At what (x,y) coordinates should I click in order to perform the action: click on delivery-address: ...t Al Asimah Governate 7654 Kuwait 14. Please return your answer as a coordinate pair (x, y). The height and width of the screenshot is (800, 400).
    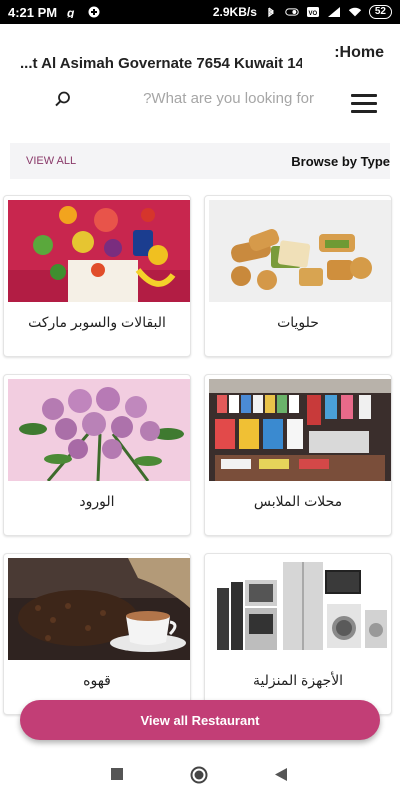
    Looking at the image, I should click on (161, 63).